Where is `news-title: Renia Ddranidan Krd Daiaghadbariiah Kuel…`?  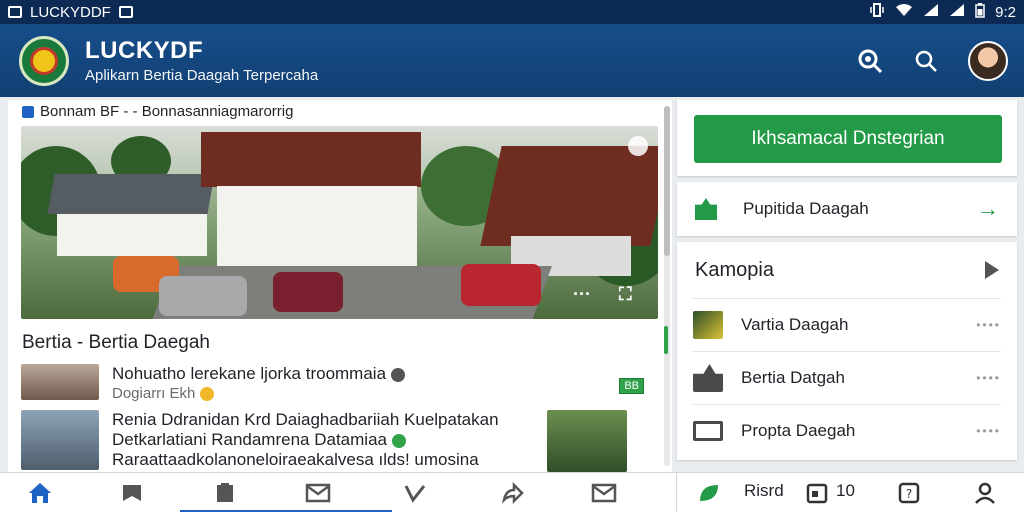 news-title: Renia Ddranidan Krd Daiaghadbariiah Kuel… is located at coordinates (305, 419).